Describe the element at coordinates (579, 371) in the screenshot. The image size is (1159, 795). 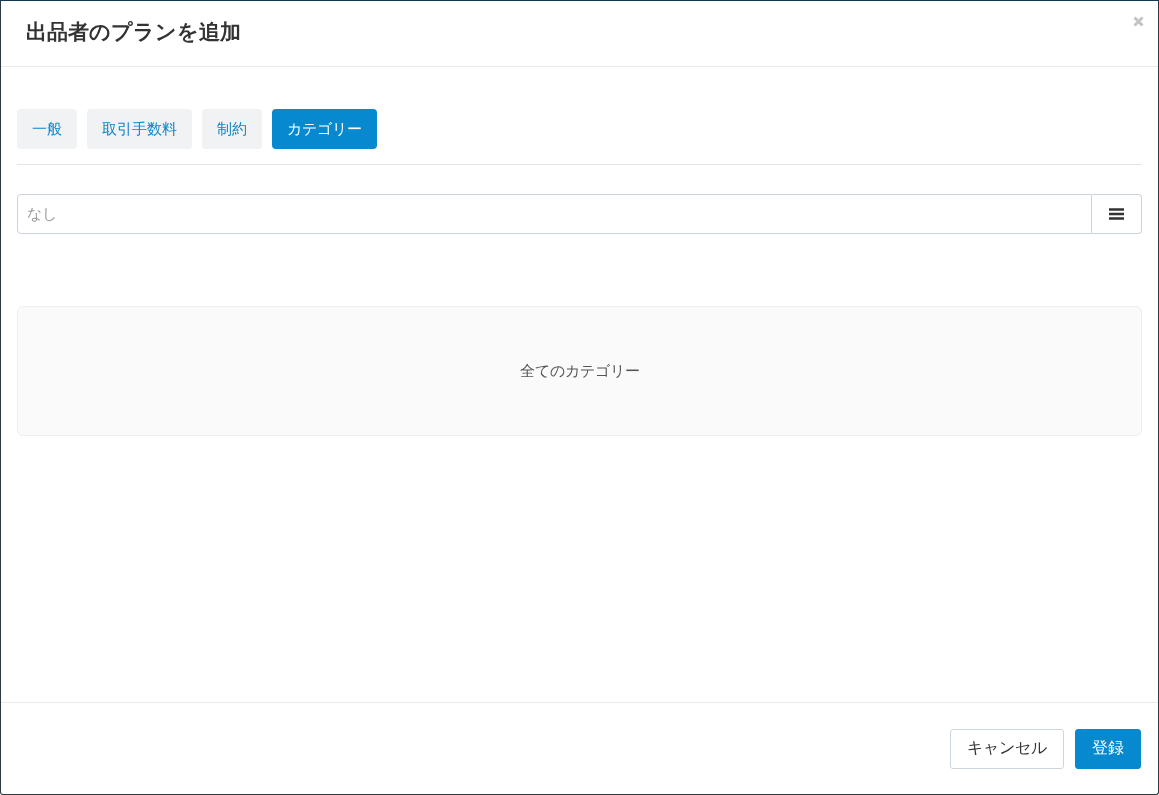
I see `all-categories-text: 全てのカテゴリー` at that location.